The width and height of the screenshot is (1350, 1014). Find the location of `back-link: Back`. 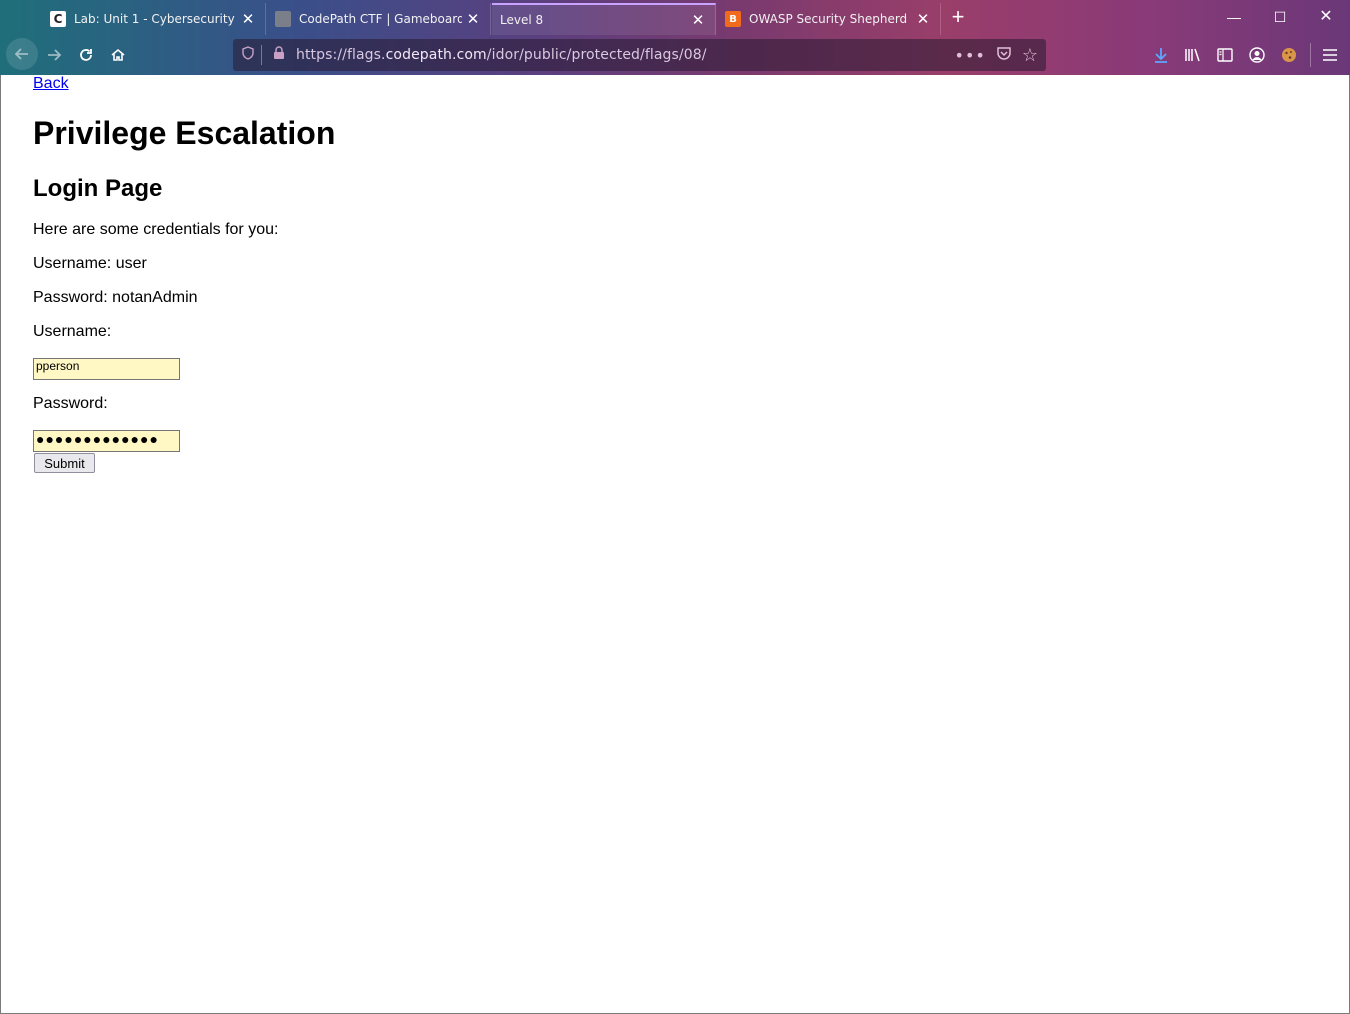

back-link: Back is located at coordinates (51, 84).